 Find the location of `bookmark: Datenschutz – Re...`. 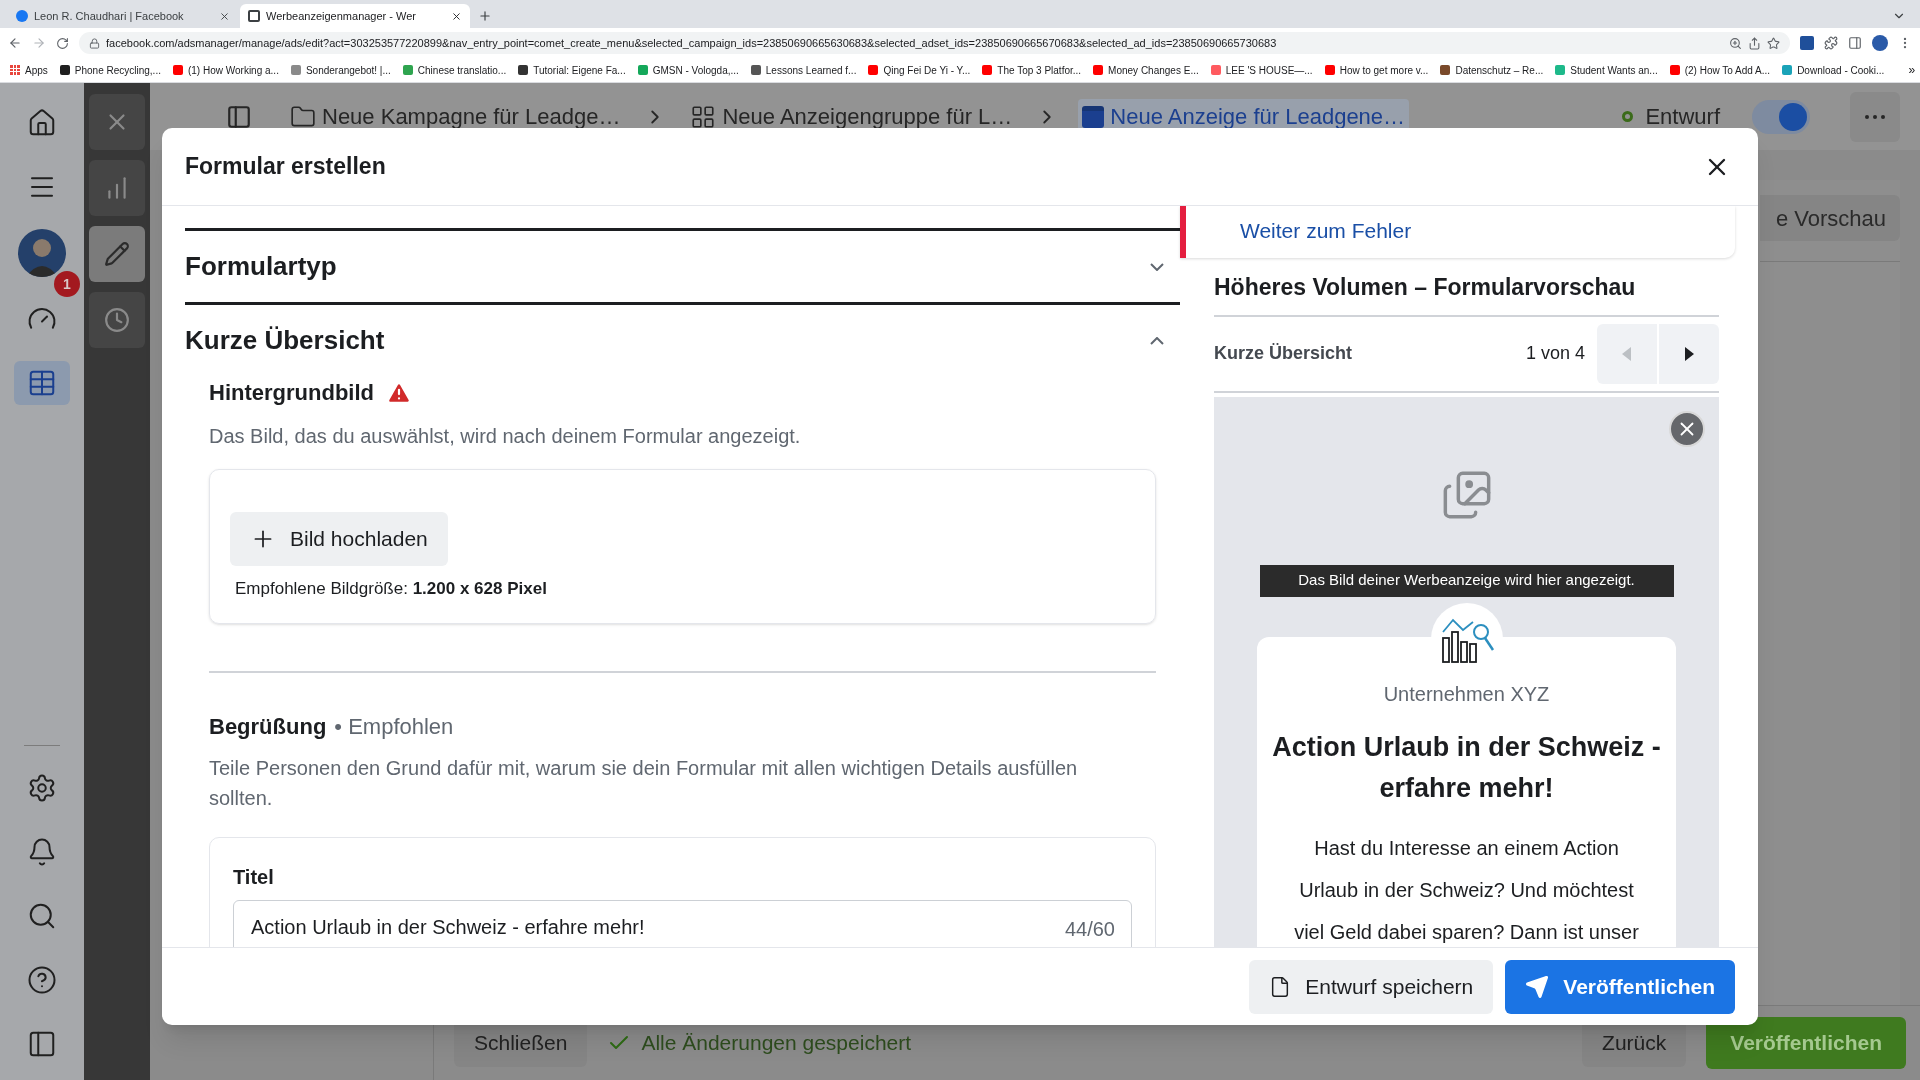

bookmark: Datenschutz – Re... is located at coordinates (1492, 70).